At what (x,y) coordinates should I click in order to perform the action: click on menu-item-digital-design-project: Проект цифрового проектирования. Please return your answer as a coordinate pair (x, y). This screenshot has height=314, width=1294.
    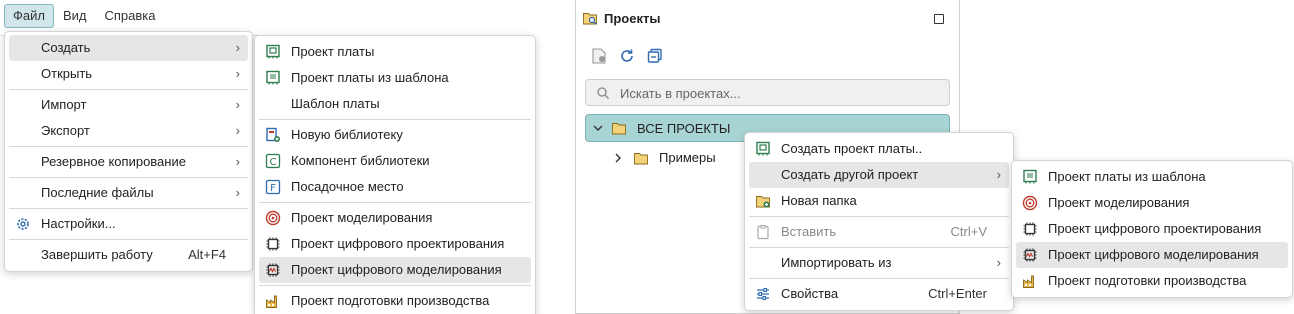
    Looking at the image, I should click on (395, 244).